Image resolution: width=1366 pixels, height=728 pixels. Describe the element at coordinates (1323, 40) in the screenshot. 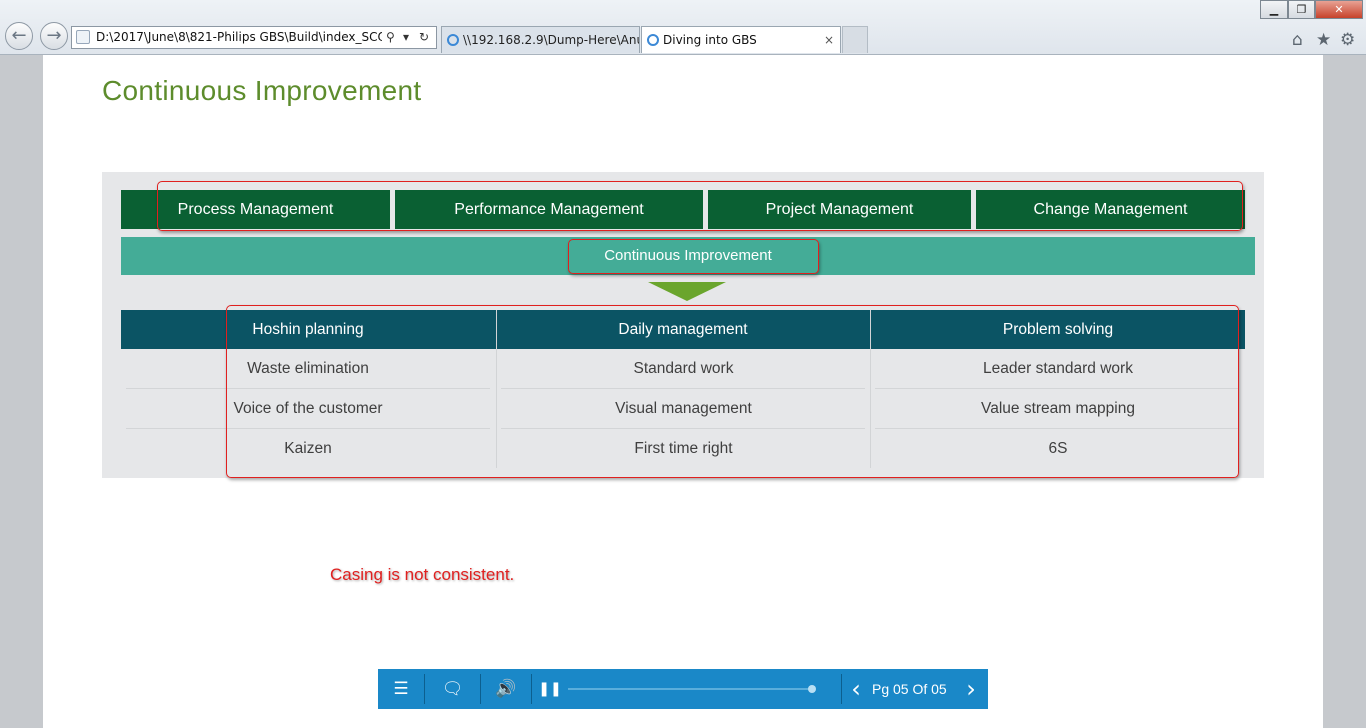

I see `favorites-star-icon: ★` at that location.